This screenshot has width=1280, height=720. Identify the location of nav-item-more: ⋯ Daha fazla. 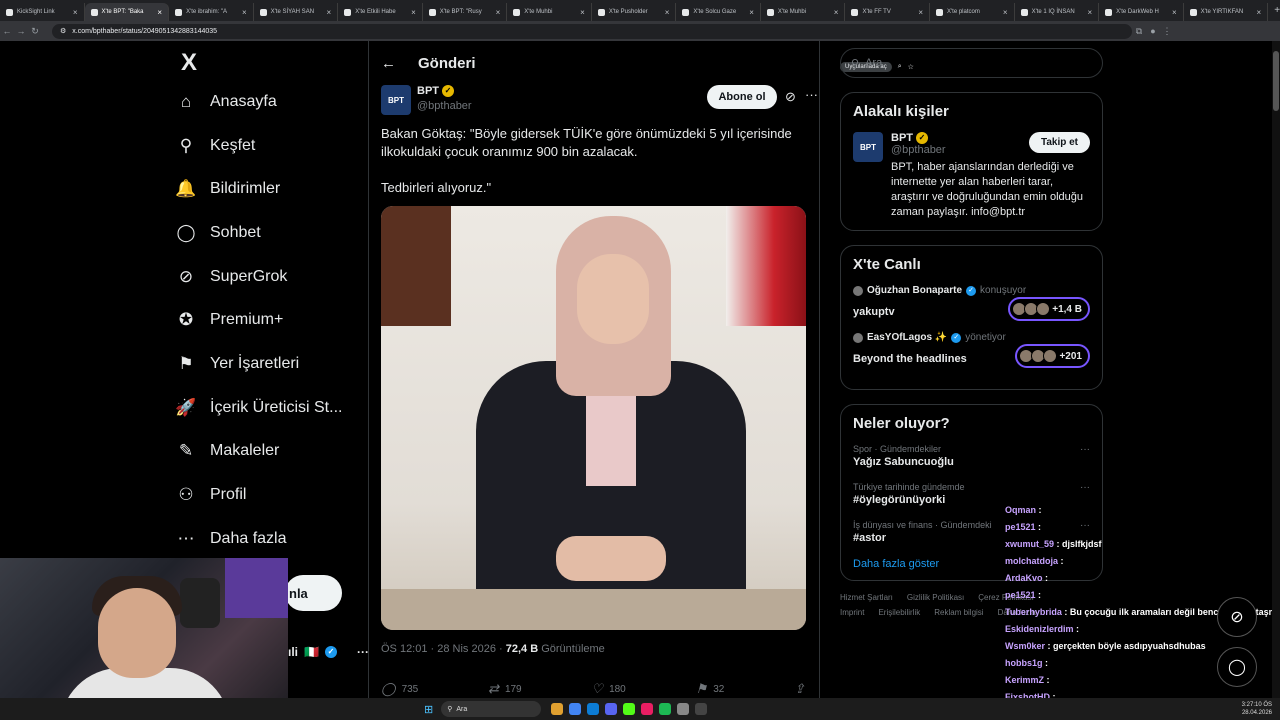
(265, 539).